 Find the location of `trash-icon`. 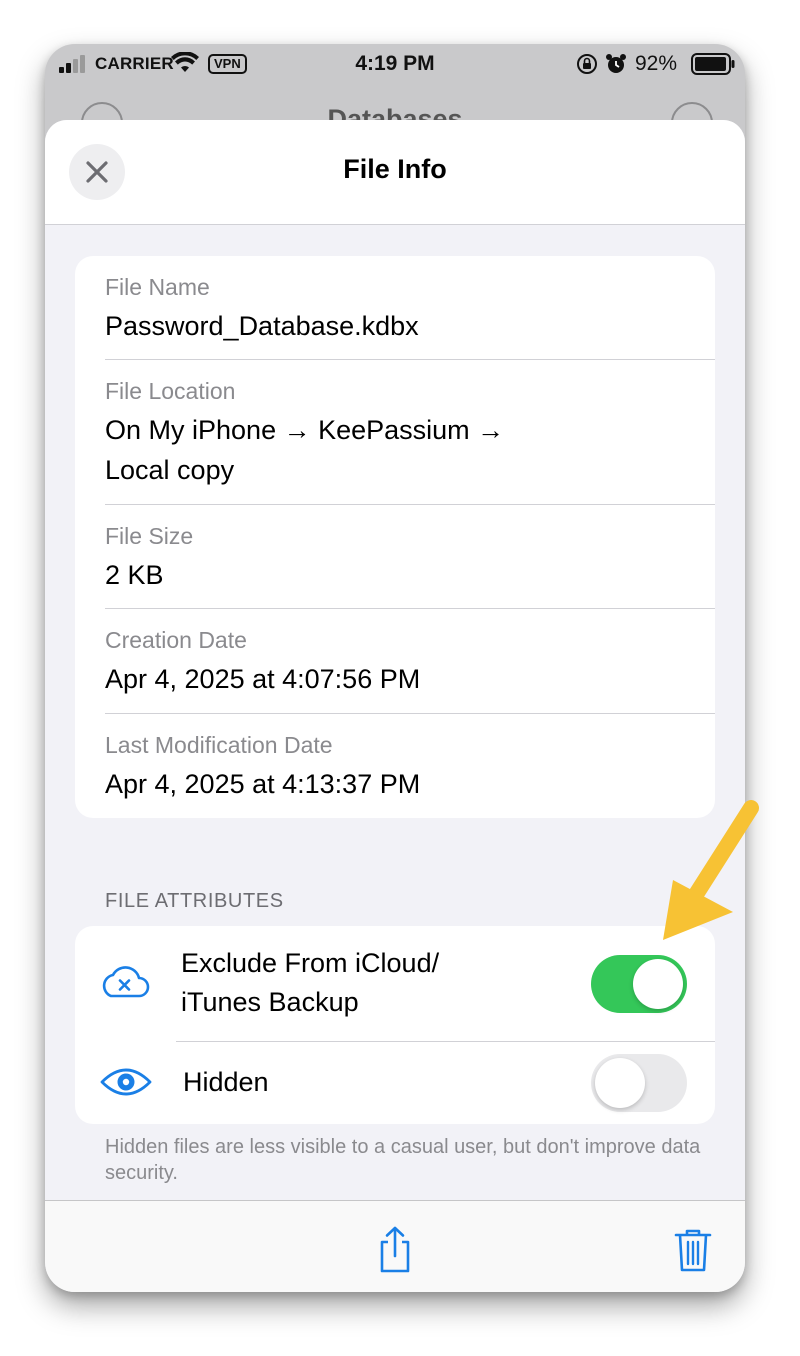

trash-icon is located at coordinates (693, 1250).